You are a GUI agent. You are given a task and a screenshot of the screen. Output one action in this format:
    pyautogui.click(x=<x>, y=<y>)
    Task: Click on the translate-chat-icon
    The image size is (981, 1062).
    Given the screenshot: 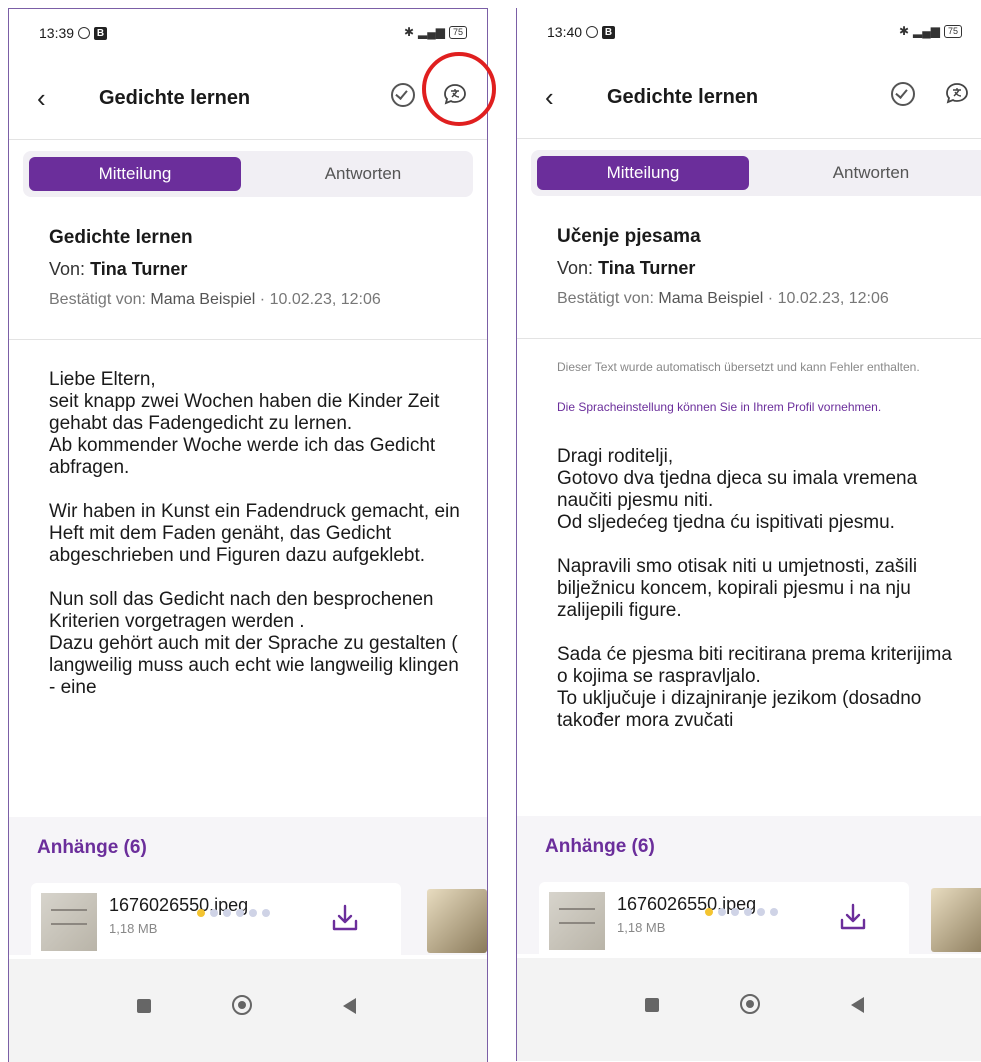 What is the action you would take?
    pyautogui.click(x=957, y=93)
    